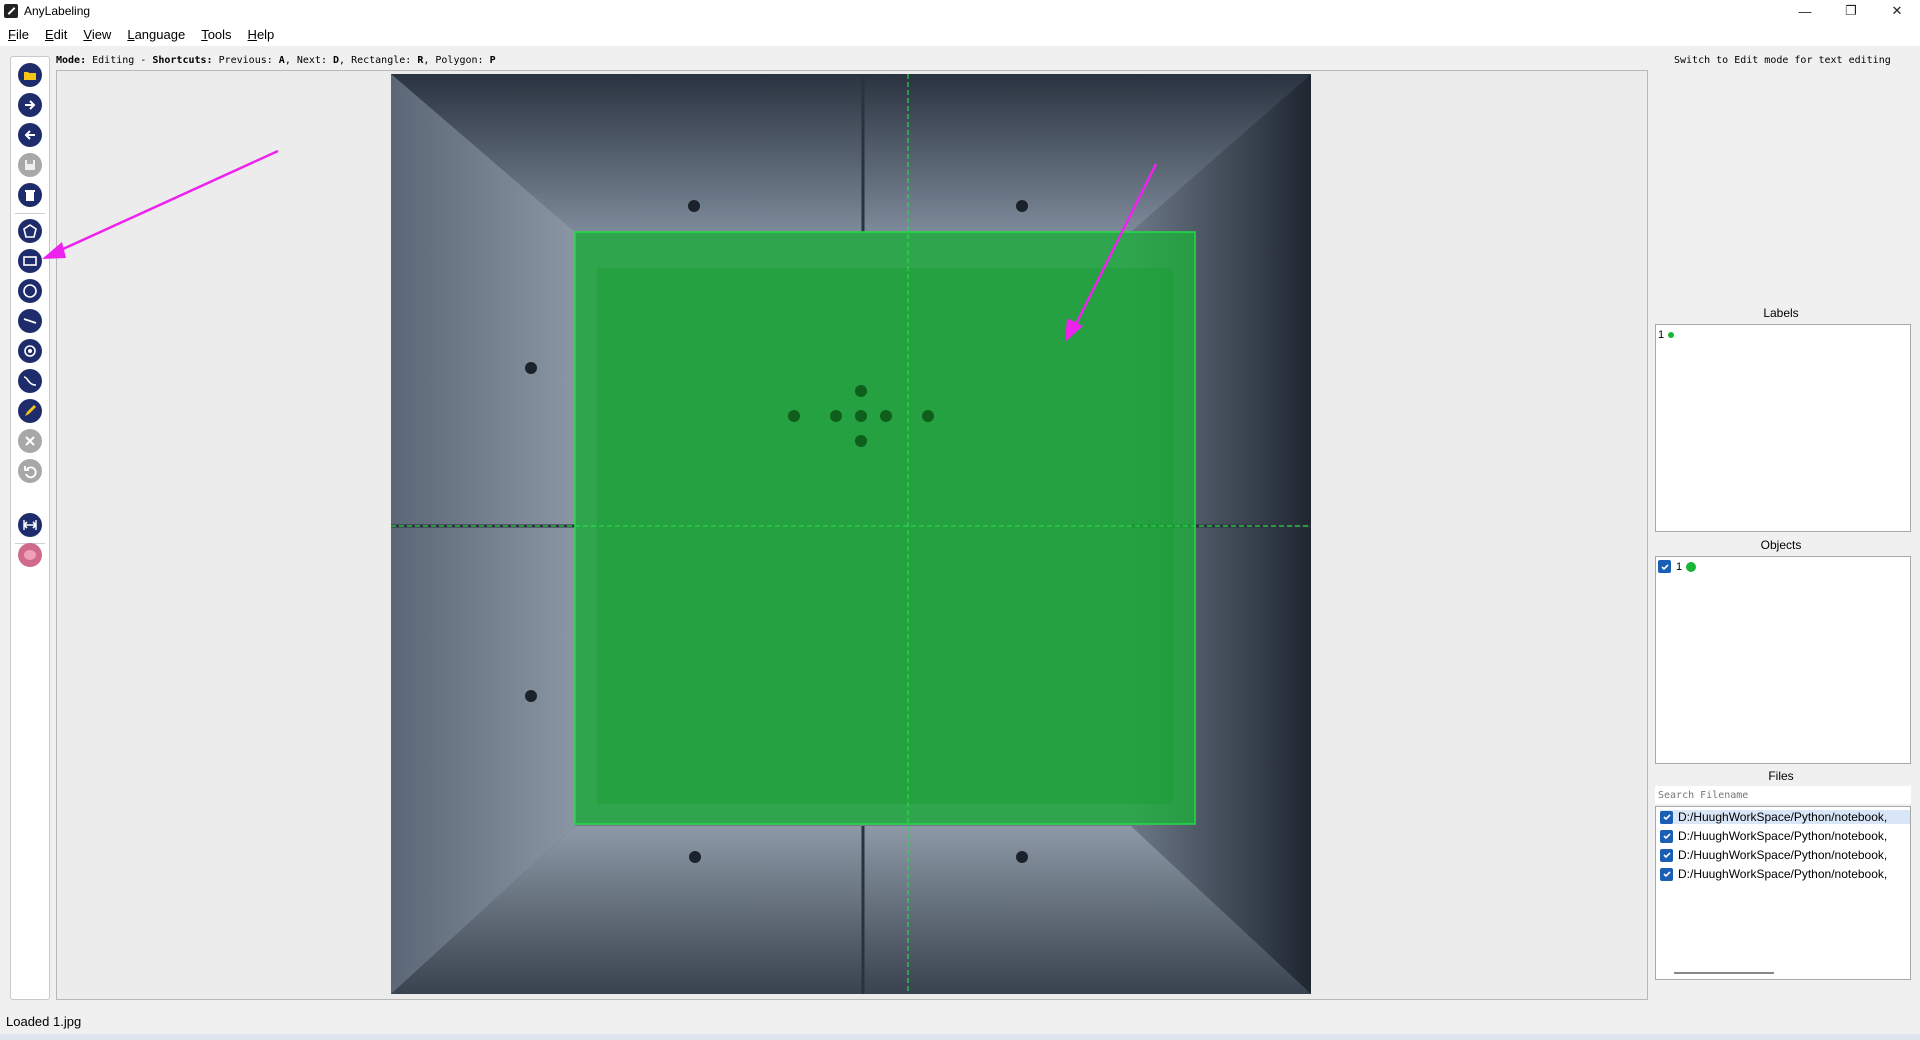  I want to click on menu-view: View, so click(97, 34).